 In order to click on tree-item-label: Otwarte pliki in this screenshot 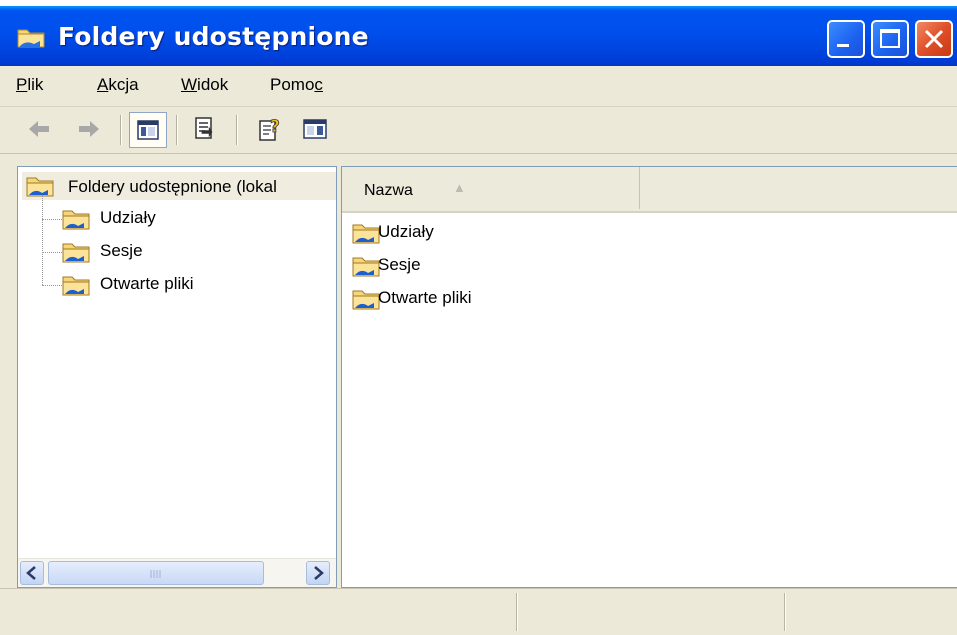, I will do `click(147, 283)`.